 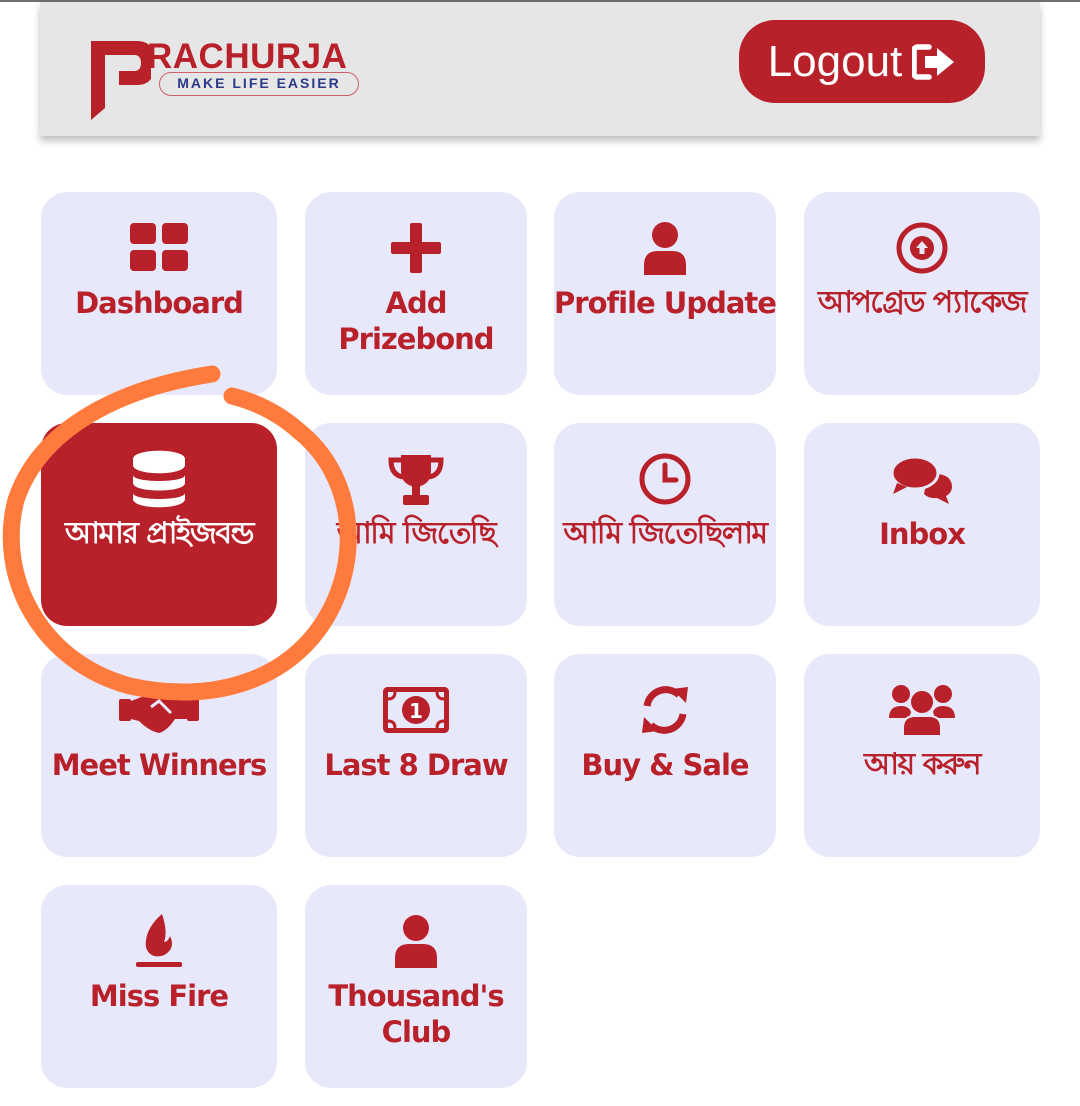 What do you see at coordinates (159, 941) in the screenshot?
I see `fire-icon` at bounding box center [159, 941].